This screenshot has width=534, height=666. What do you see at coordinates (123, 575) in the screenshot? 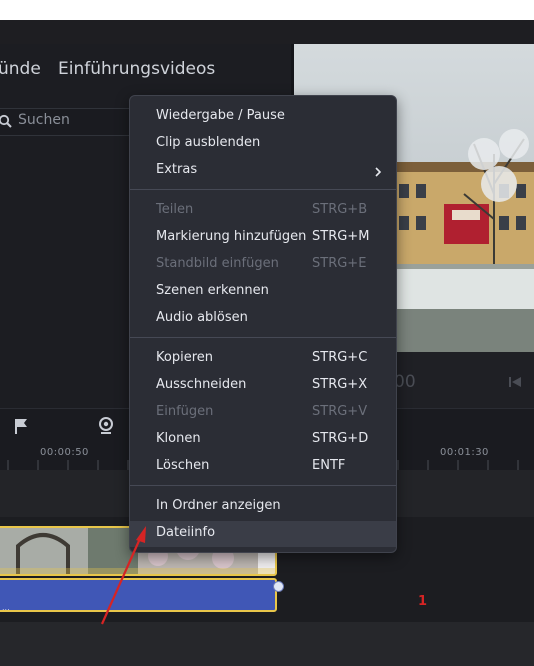
I see `annotation-arrow` at bounding box center [123, 575].